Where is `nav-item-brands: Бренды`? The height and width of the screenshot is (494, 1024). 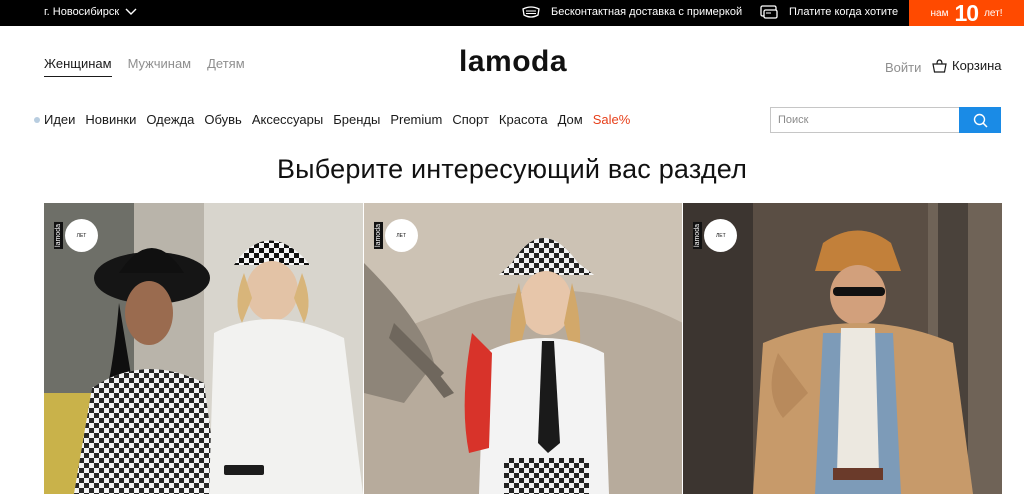 nav-item-brands: Бренды is located at coordinates (356, 119).